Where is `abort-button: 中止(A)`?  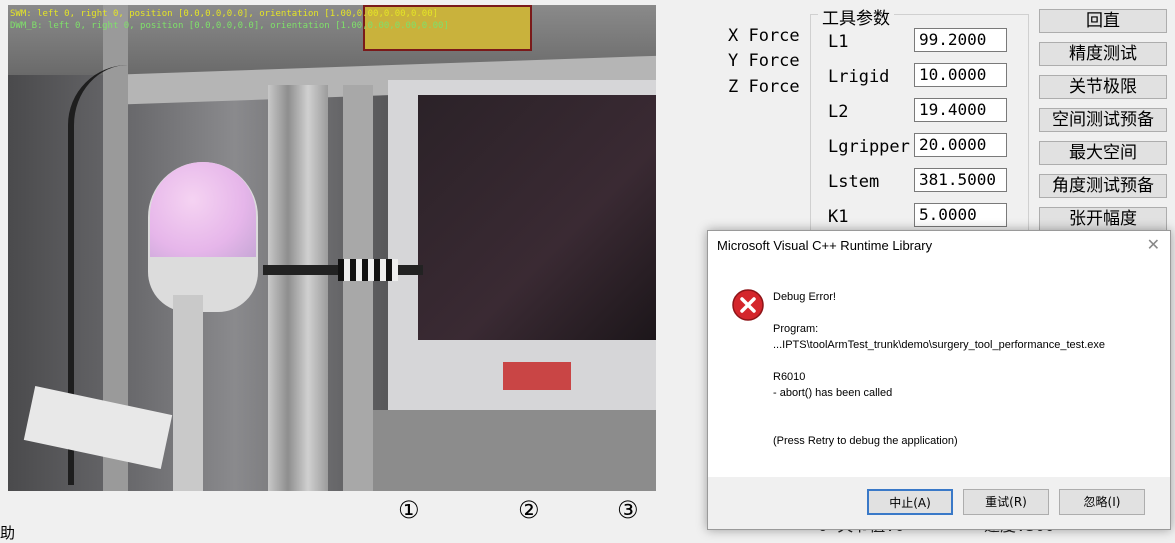 abort-button: 中止(A) is located at coordinates (910, 502).